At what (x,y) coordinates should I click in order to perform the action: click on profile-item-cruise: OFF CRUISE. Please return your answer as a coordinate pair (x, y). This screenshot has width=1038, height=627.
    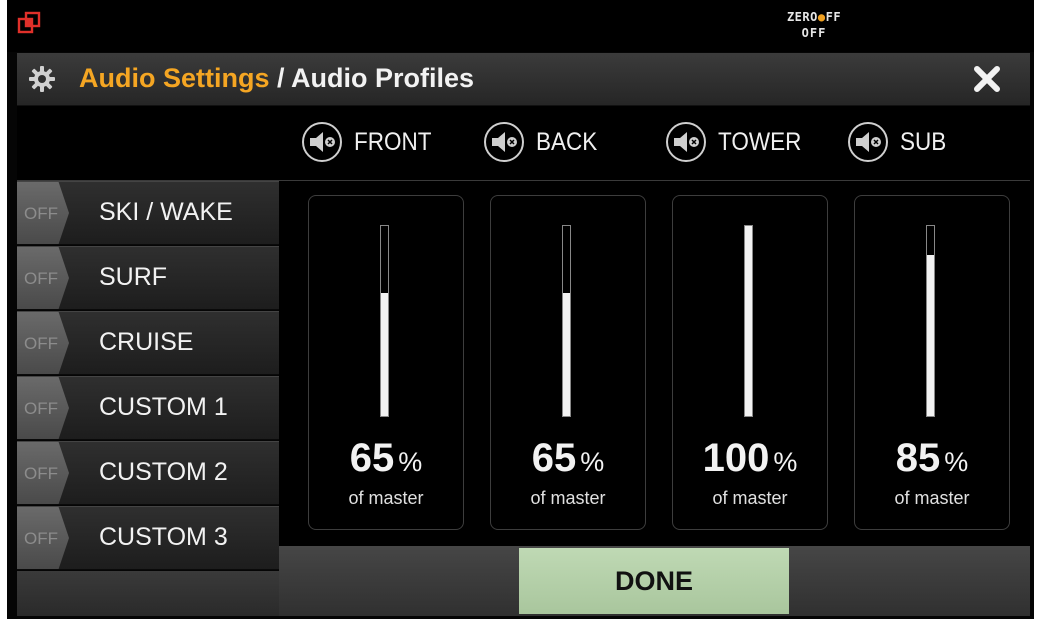
    Looking at the image, I should click on (148, 343).